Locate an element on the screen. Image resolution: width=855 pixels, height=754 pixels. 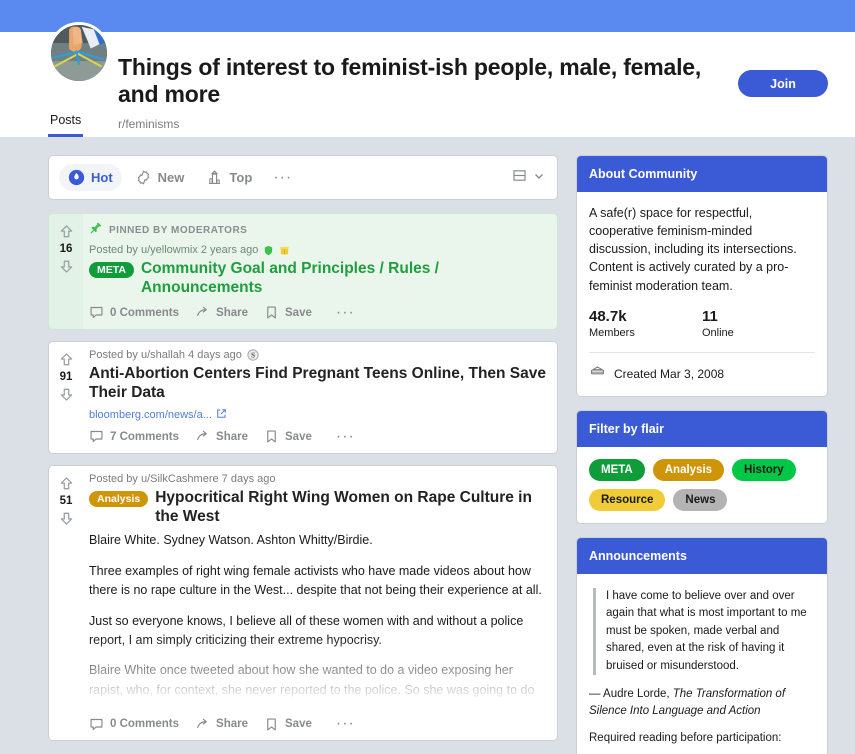
online-label: Online is located at coordinates (718, 332).